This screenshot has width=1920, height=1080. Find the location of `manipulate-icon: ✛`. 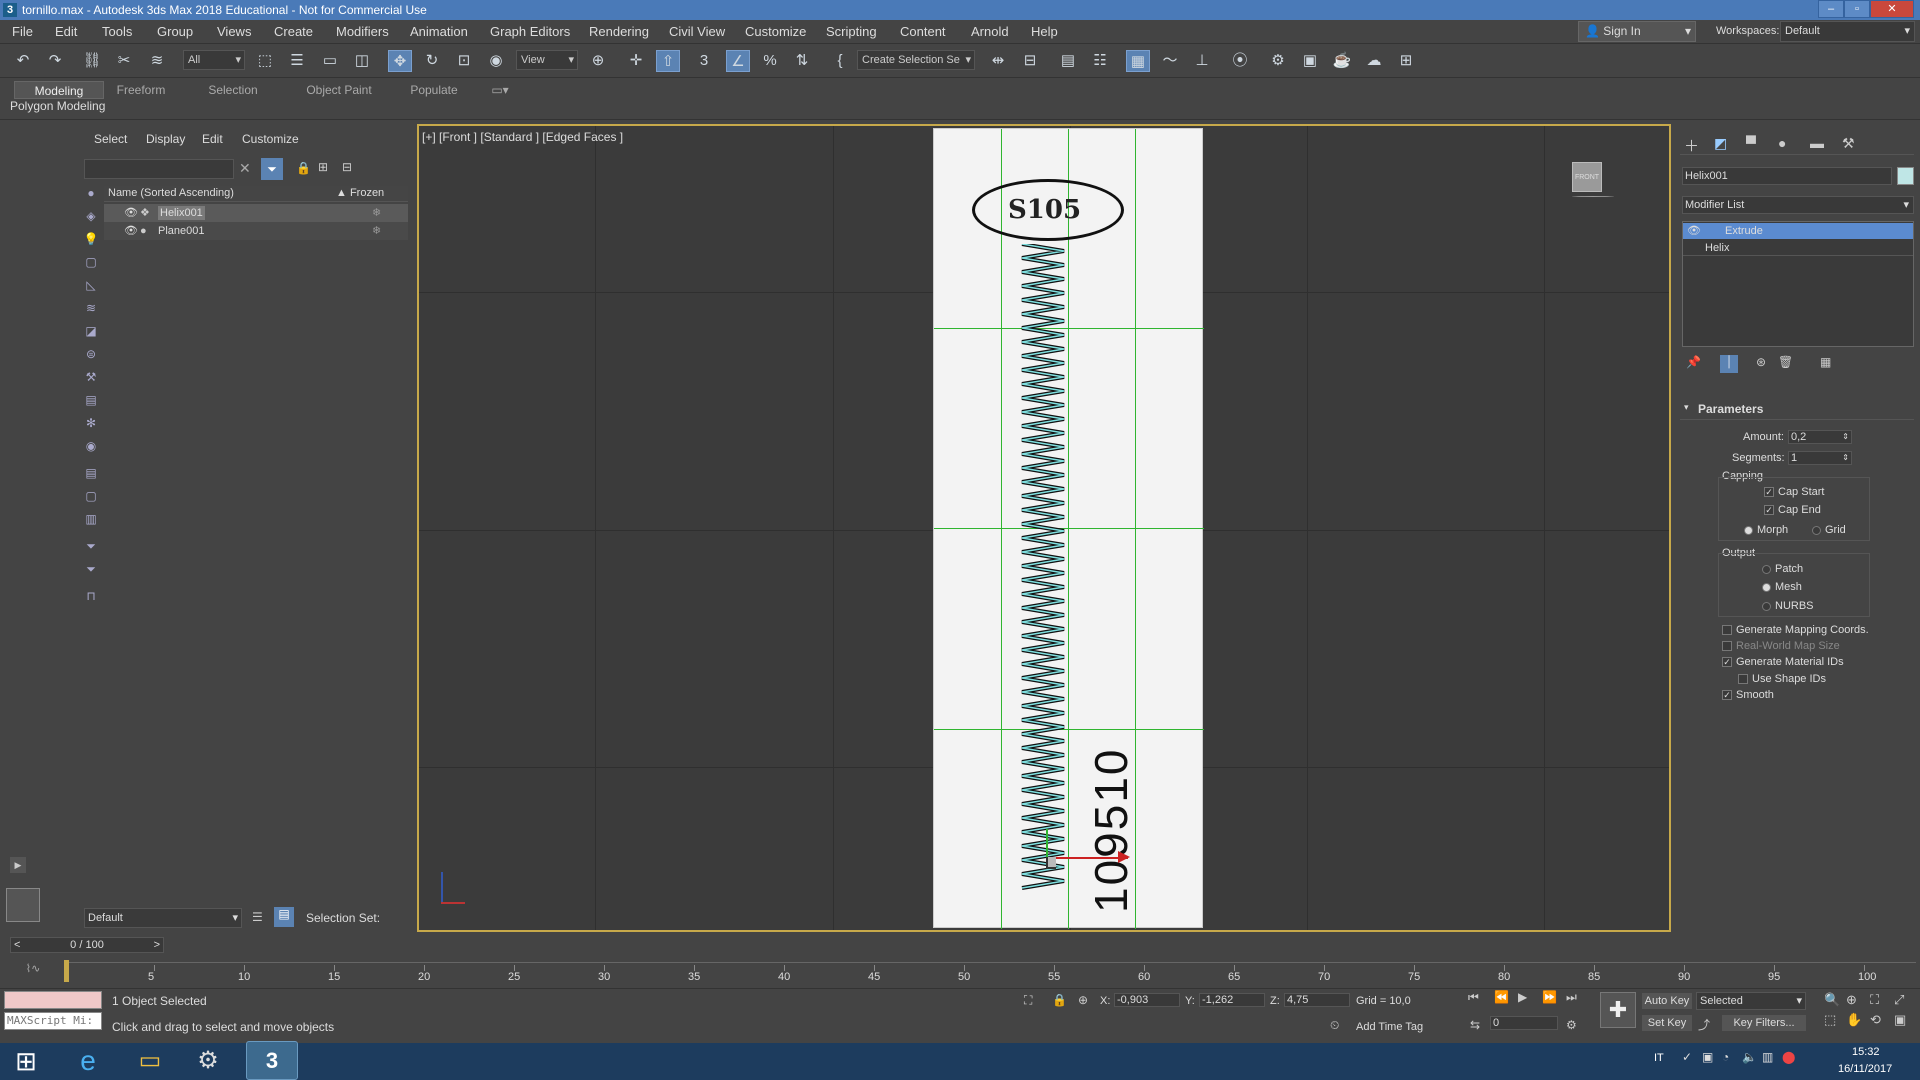

manipulate-icon: ✛ is located at coordinates (636, 61).